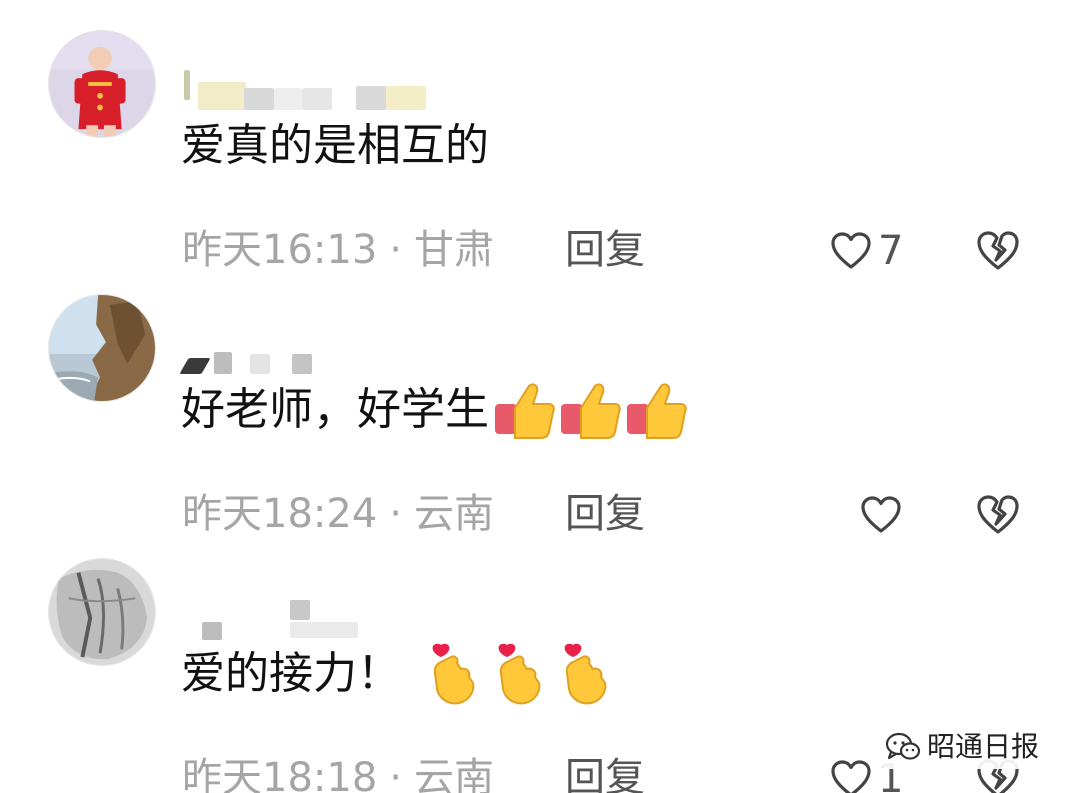 The width and height of the screenshot is (1079, 793). I want to click on comment-time: 昨天16:13, so click(280, 250).